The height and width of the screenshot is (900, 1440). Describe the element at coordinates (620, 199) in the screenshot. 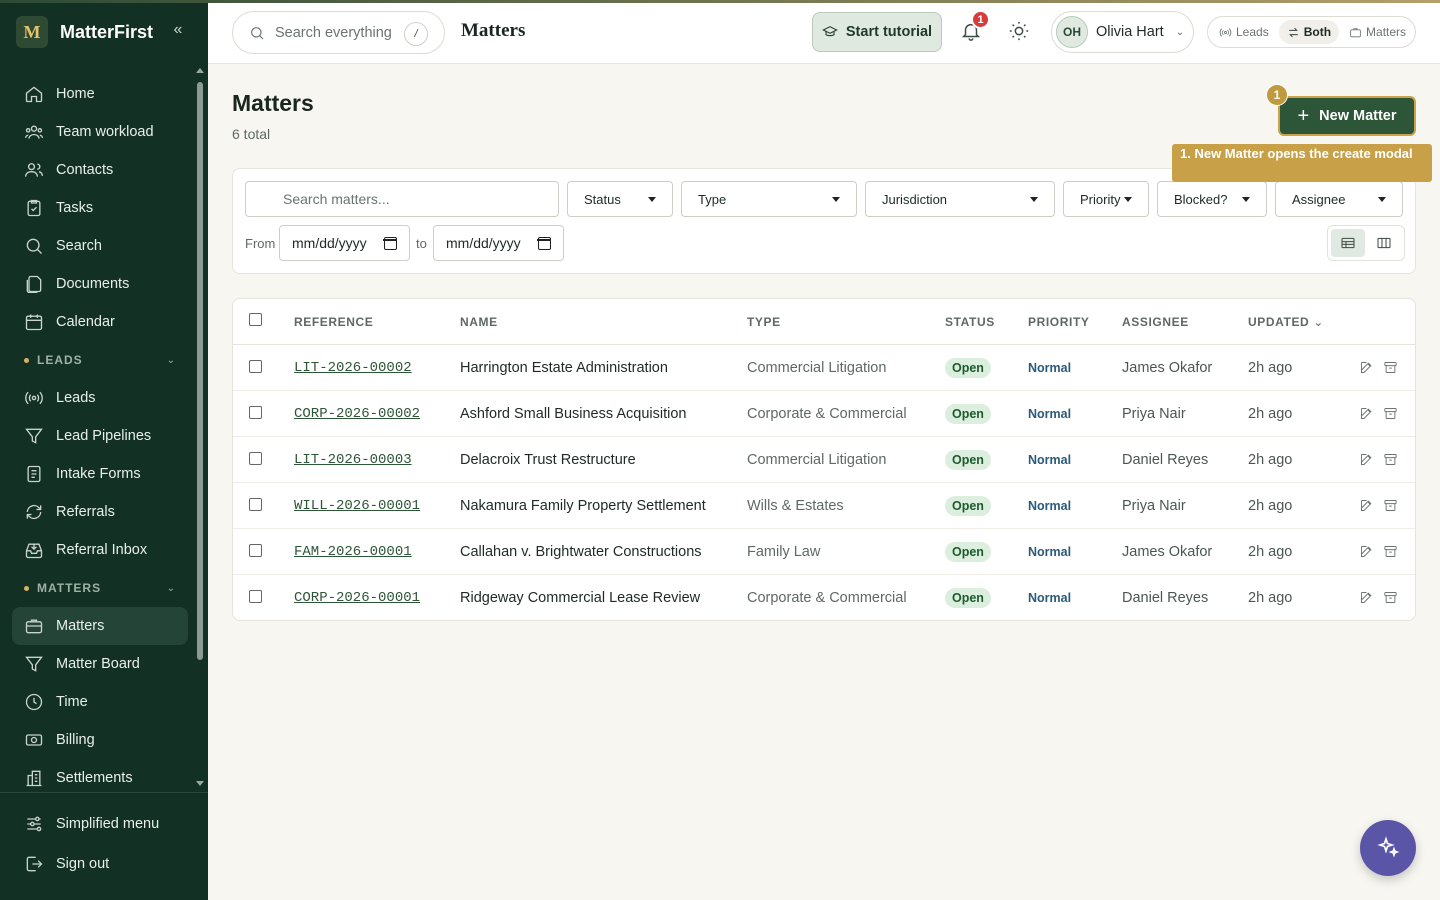

I see `status-filter: Status` at that location.